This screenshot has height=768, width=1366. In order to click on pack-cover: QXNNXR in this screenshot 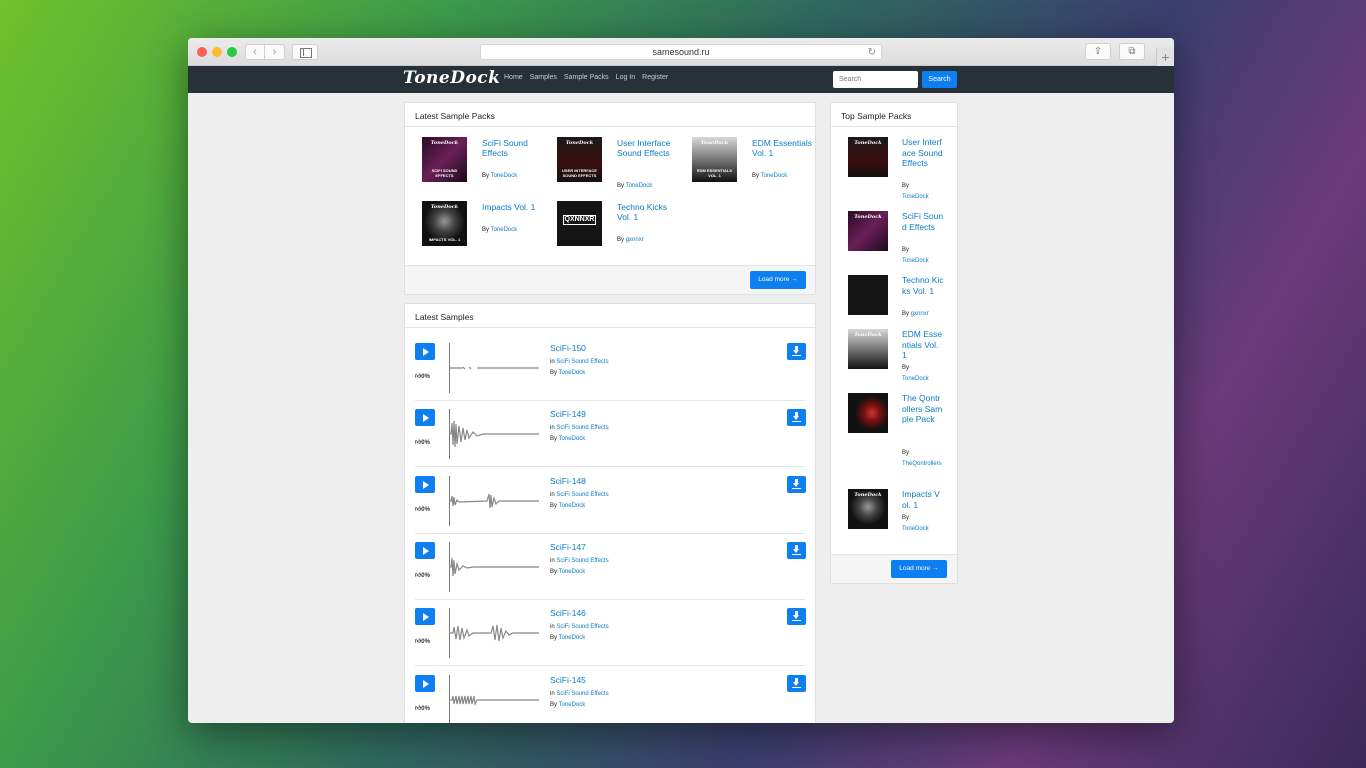, I will do `click(579, 223)`.